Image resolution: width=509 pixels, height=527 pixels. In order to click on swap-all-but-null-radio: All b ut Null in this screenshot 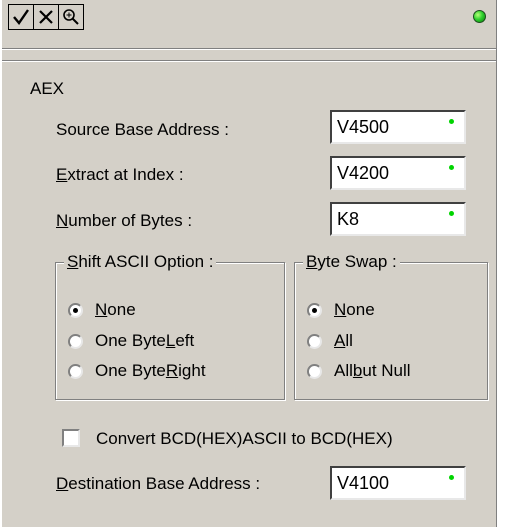, I will do `click(359, 371)`.